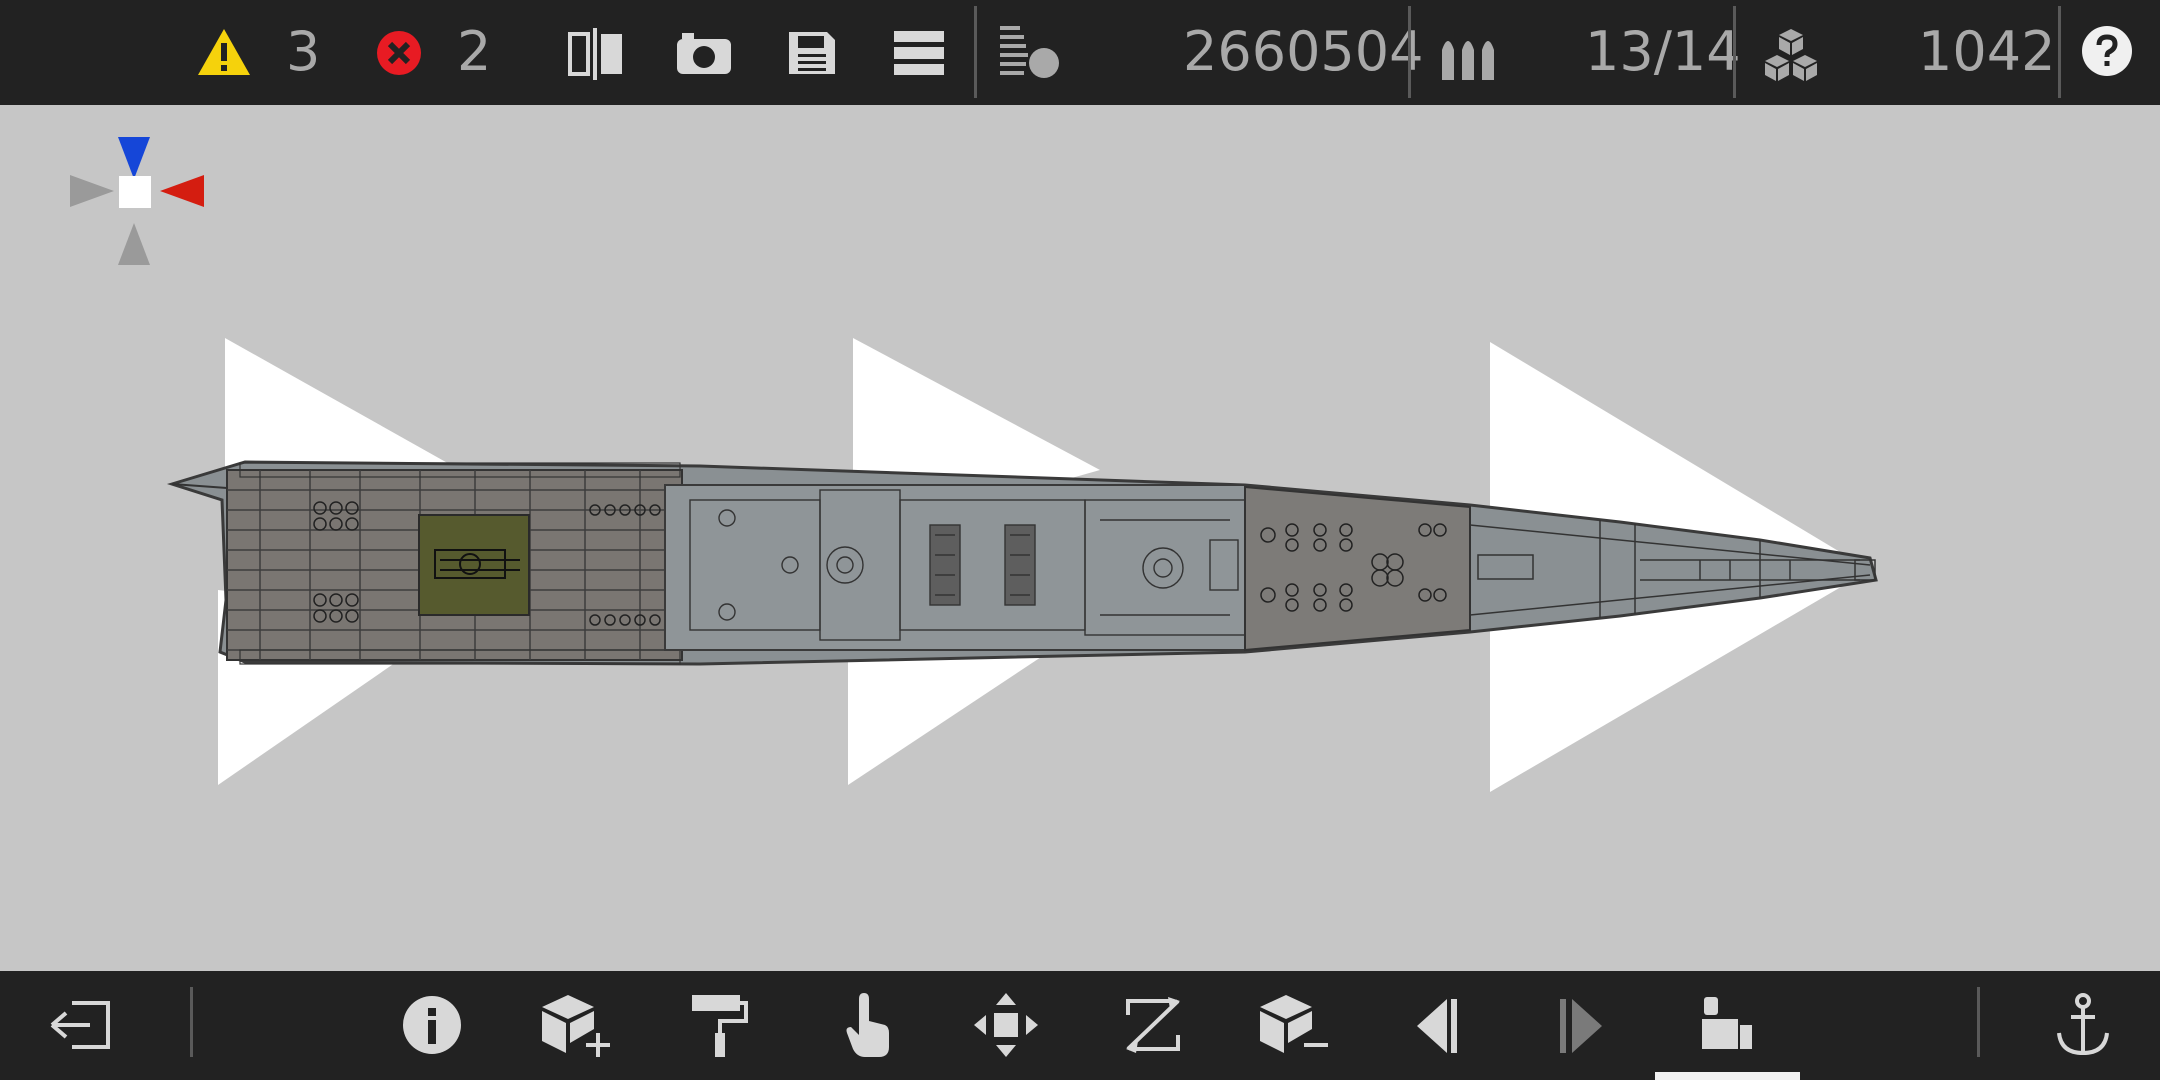 The image size is (2160, 1080). Describe the element at coordinates (596, 54) in the screenshot. I see `mirror-split-icon` at that location.